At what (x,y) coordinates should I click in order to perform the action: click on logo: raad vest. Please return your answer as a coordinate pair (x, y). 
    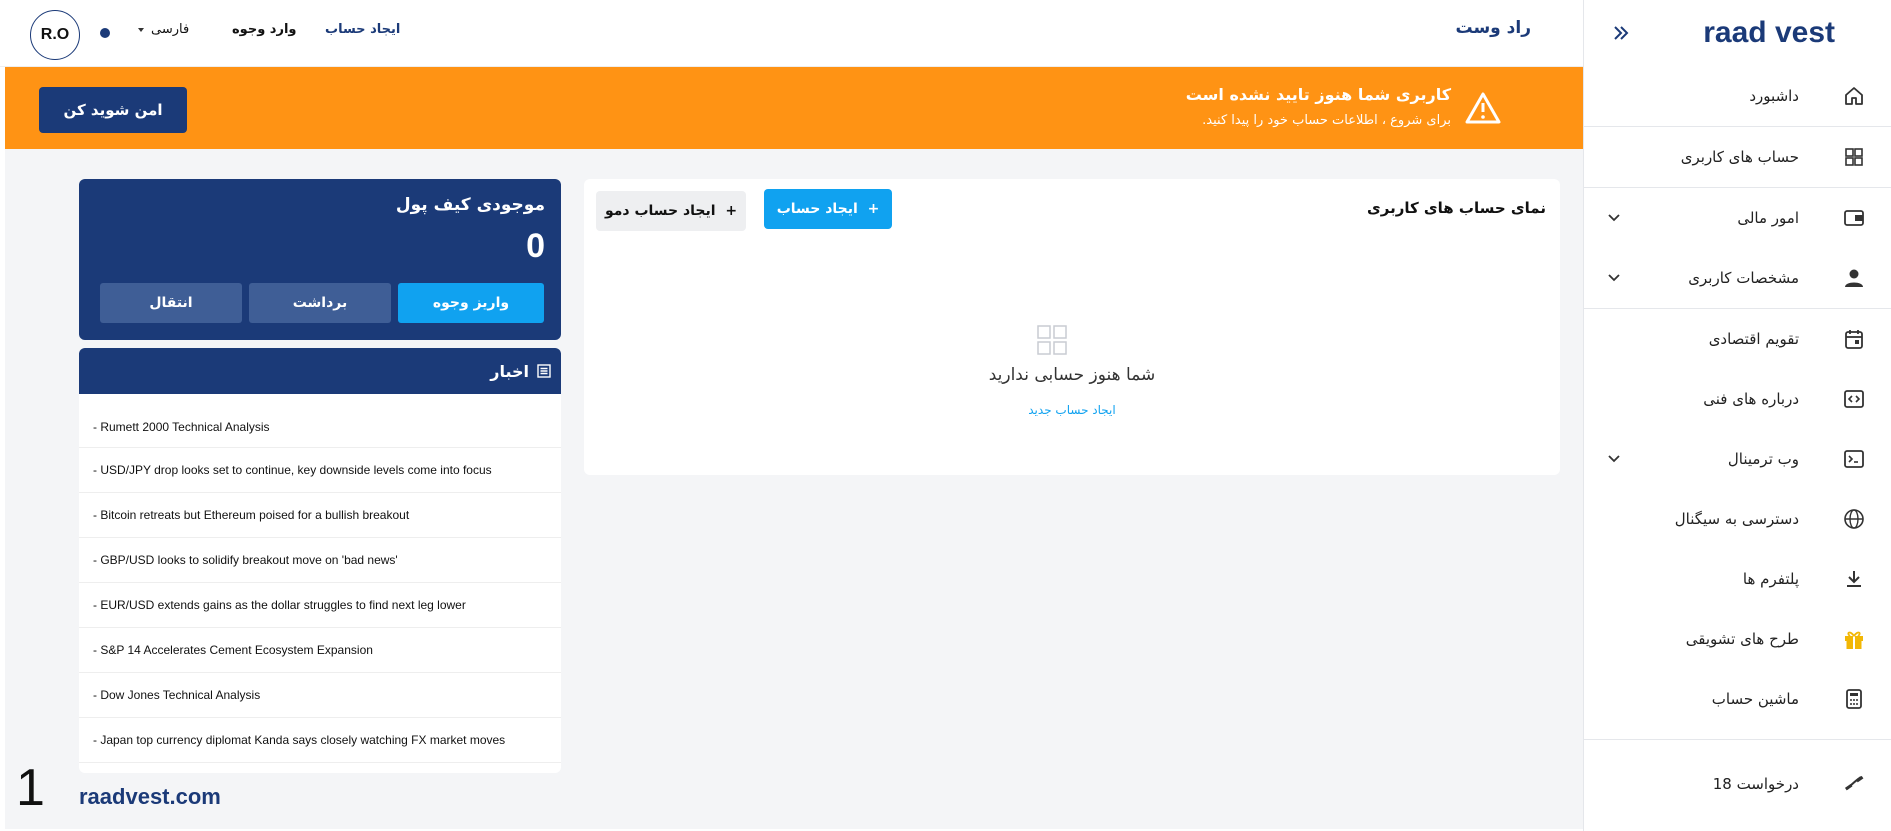
    Looking at the image, I should click on (1769, 32).